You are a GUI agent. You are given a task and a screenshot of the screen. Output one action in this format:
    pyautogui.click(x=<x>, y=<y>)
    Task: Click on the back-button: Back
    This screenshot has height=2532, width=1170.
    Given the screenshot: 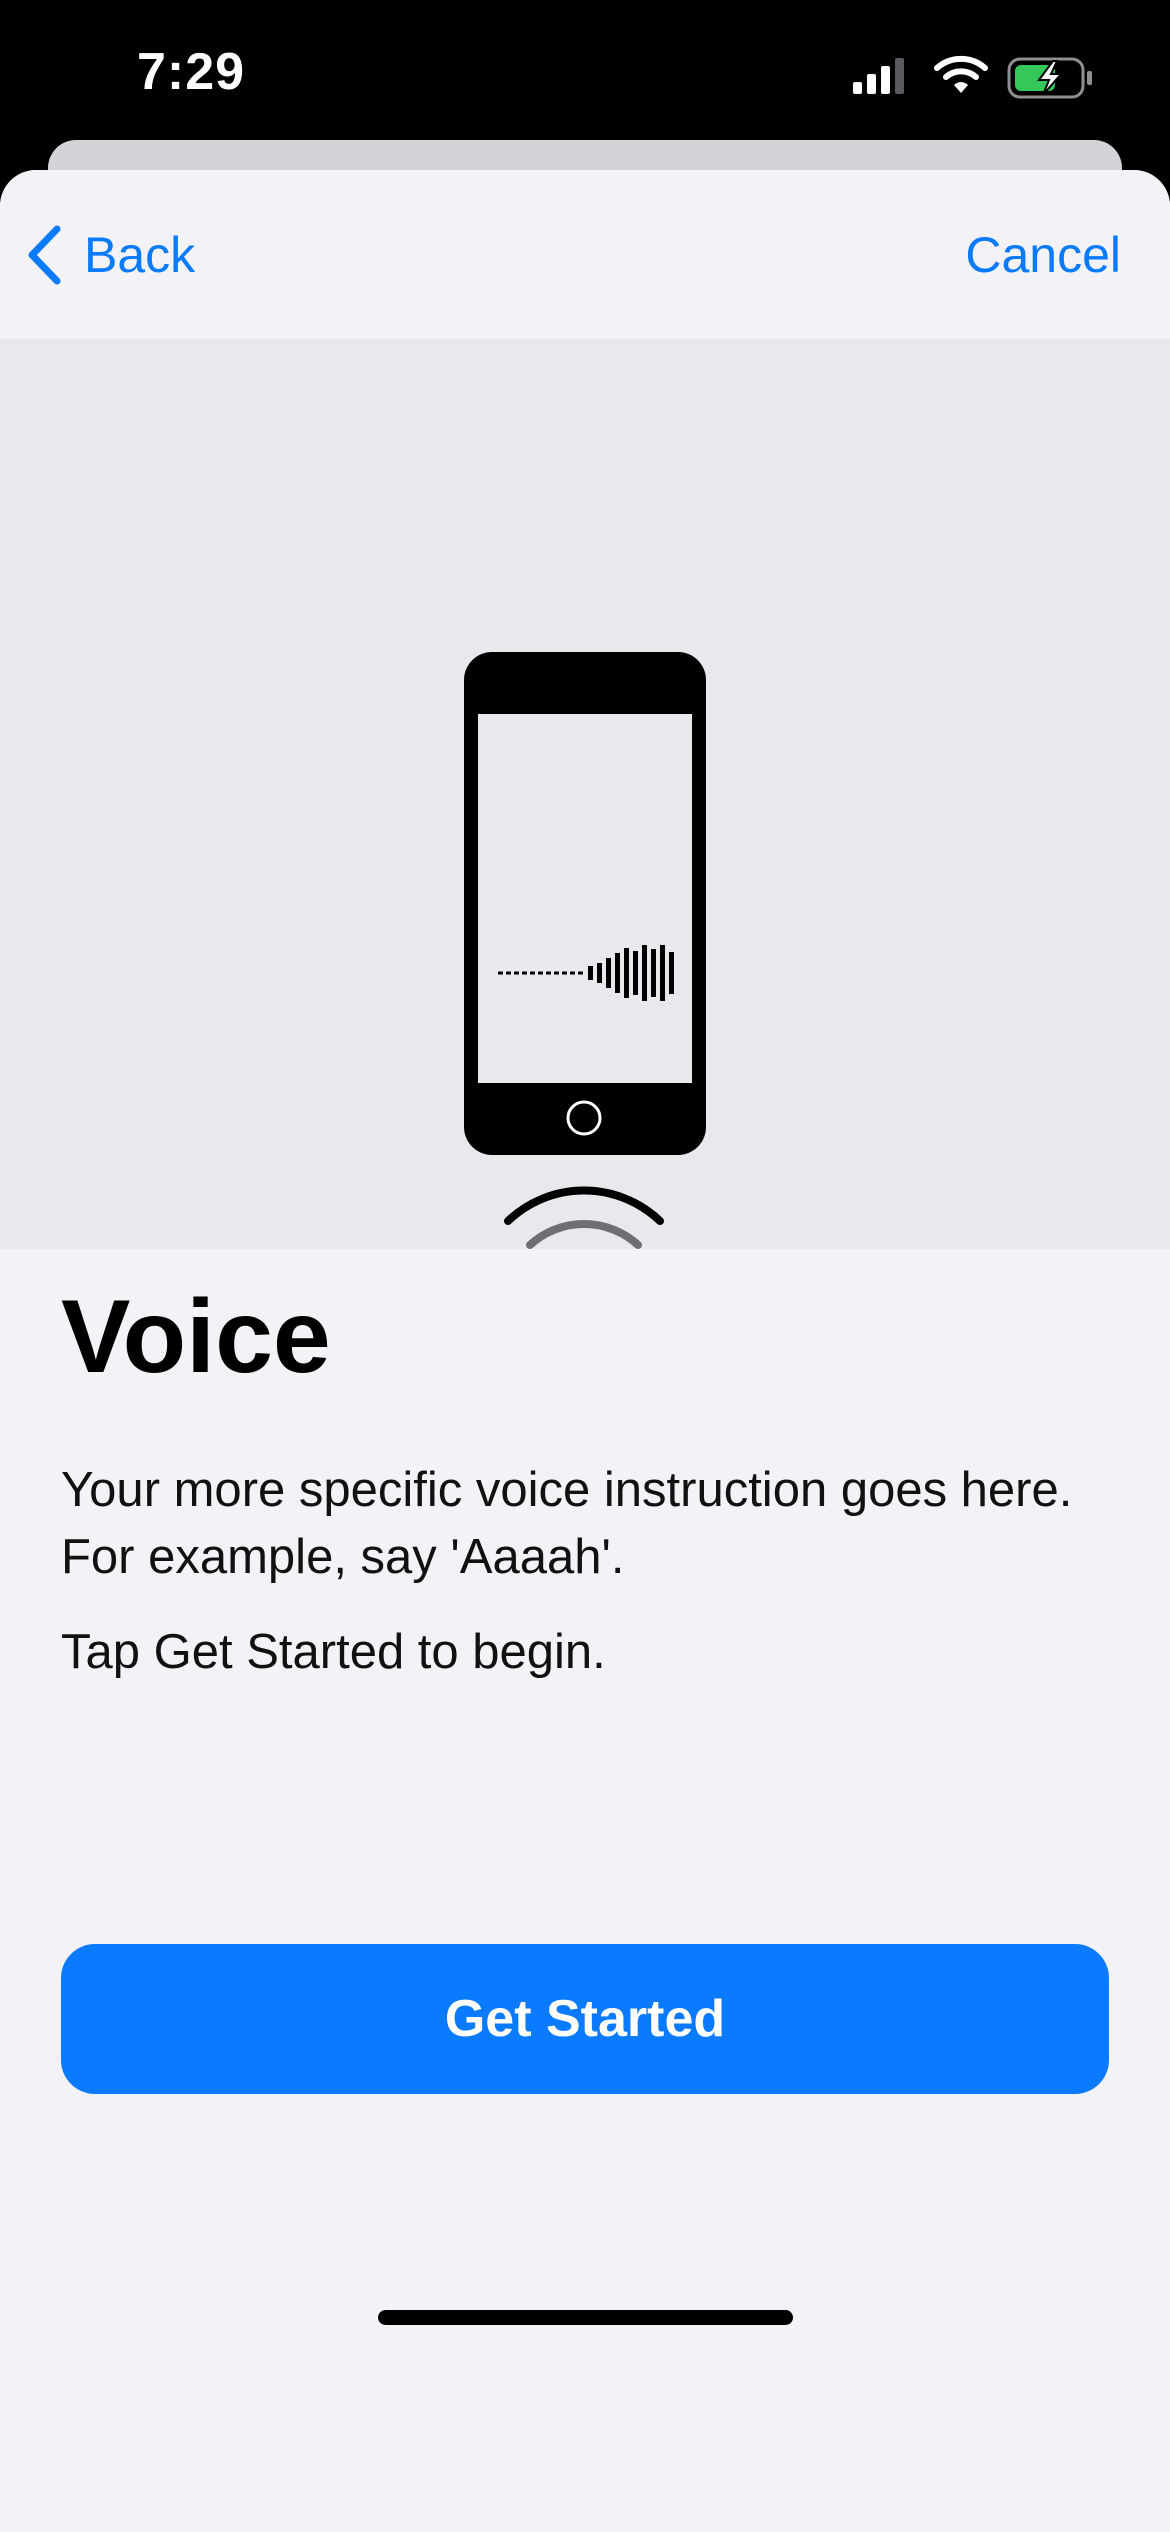 What is the action you would take?
    pyautogui.click(x=109, y=255)
    